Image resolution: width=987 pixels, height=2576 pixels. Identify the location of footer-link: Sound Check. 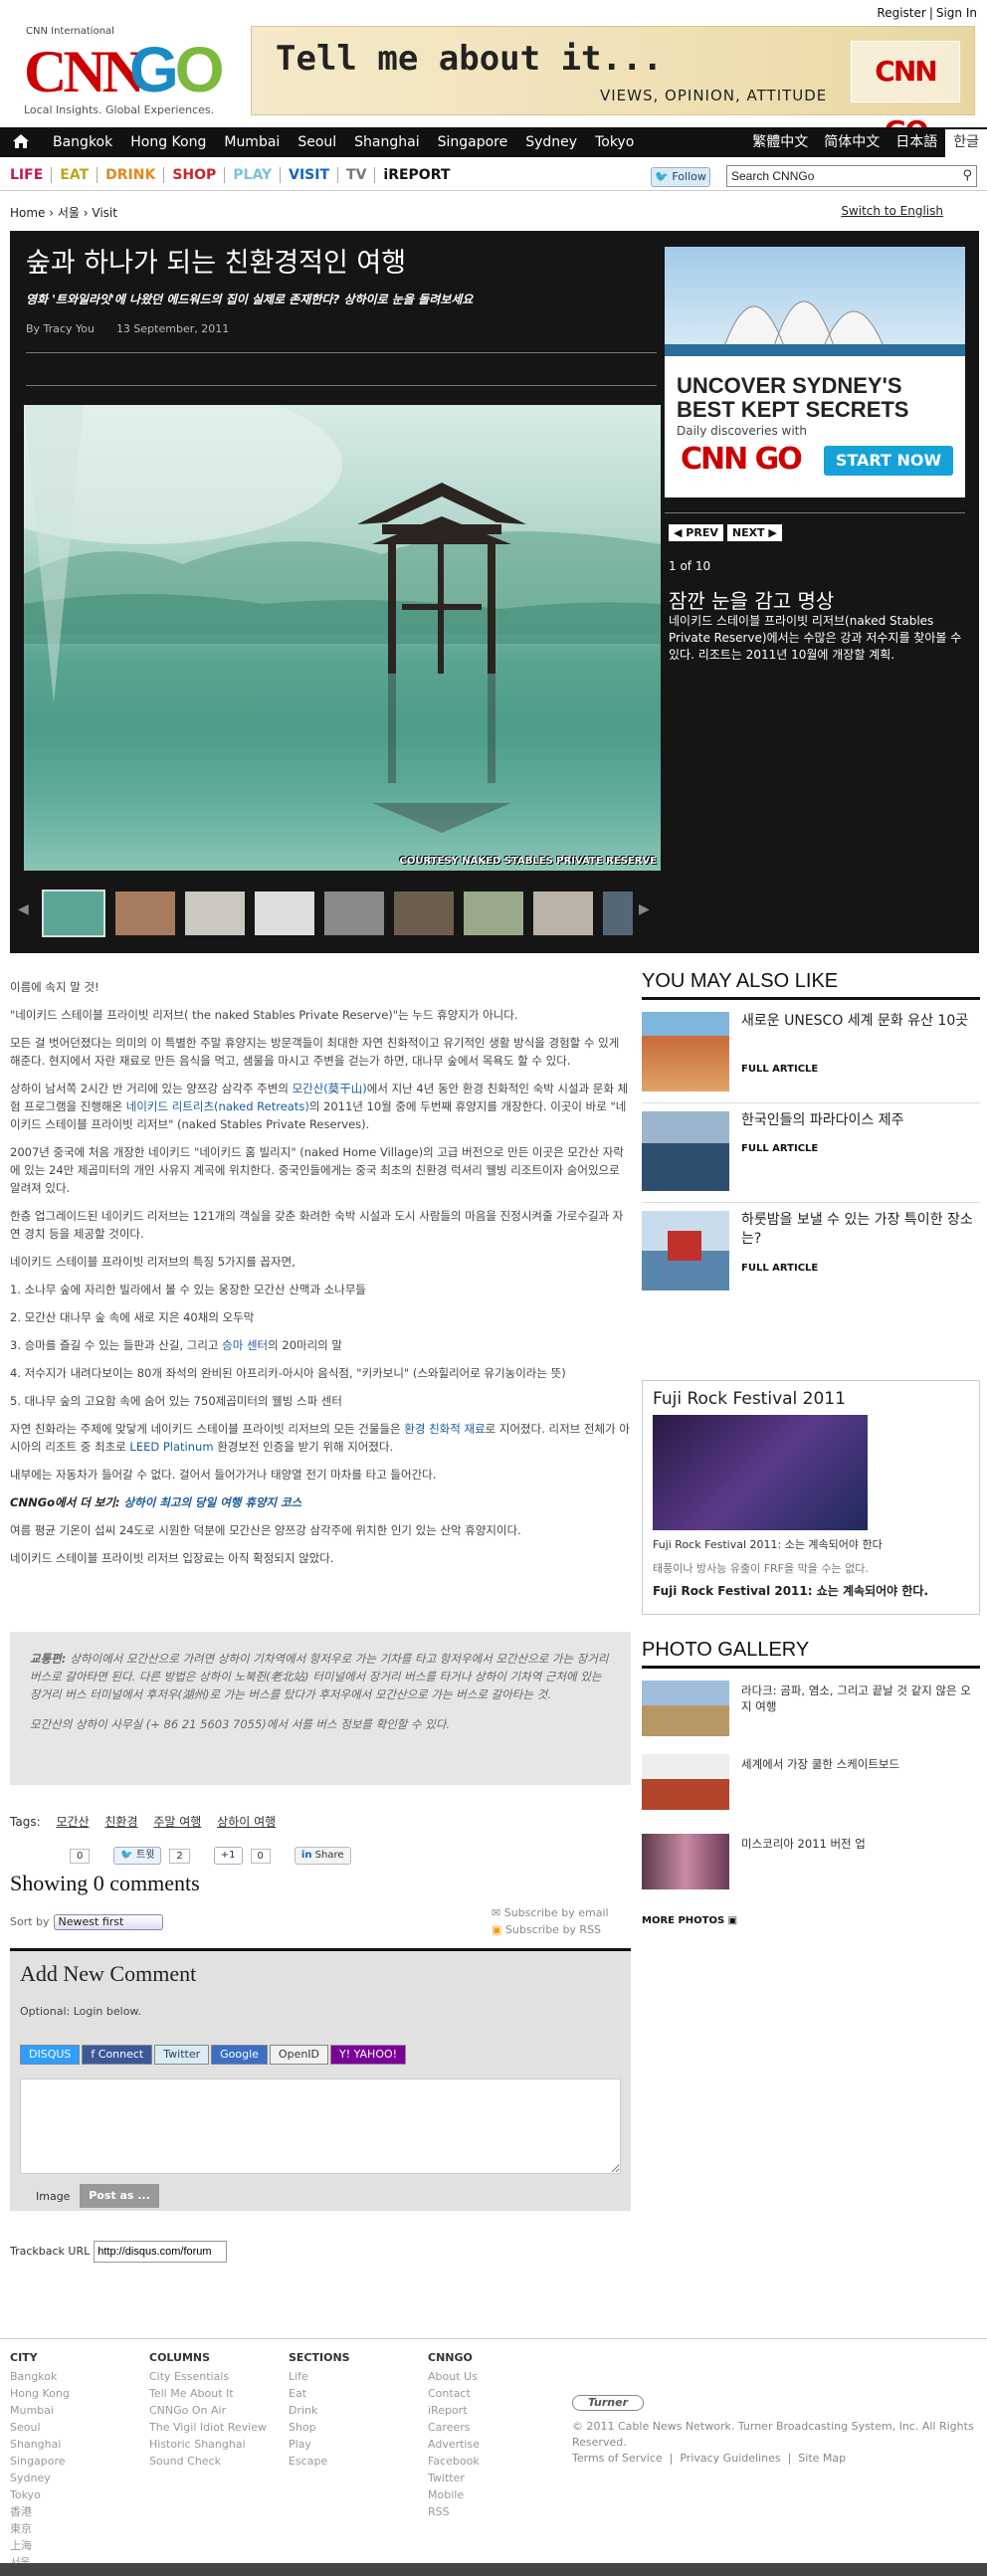
(208, 2461).